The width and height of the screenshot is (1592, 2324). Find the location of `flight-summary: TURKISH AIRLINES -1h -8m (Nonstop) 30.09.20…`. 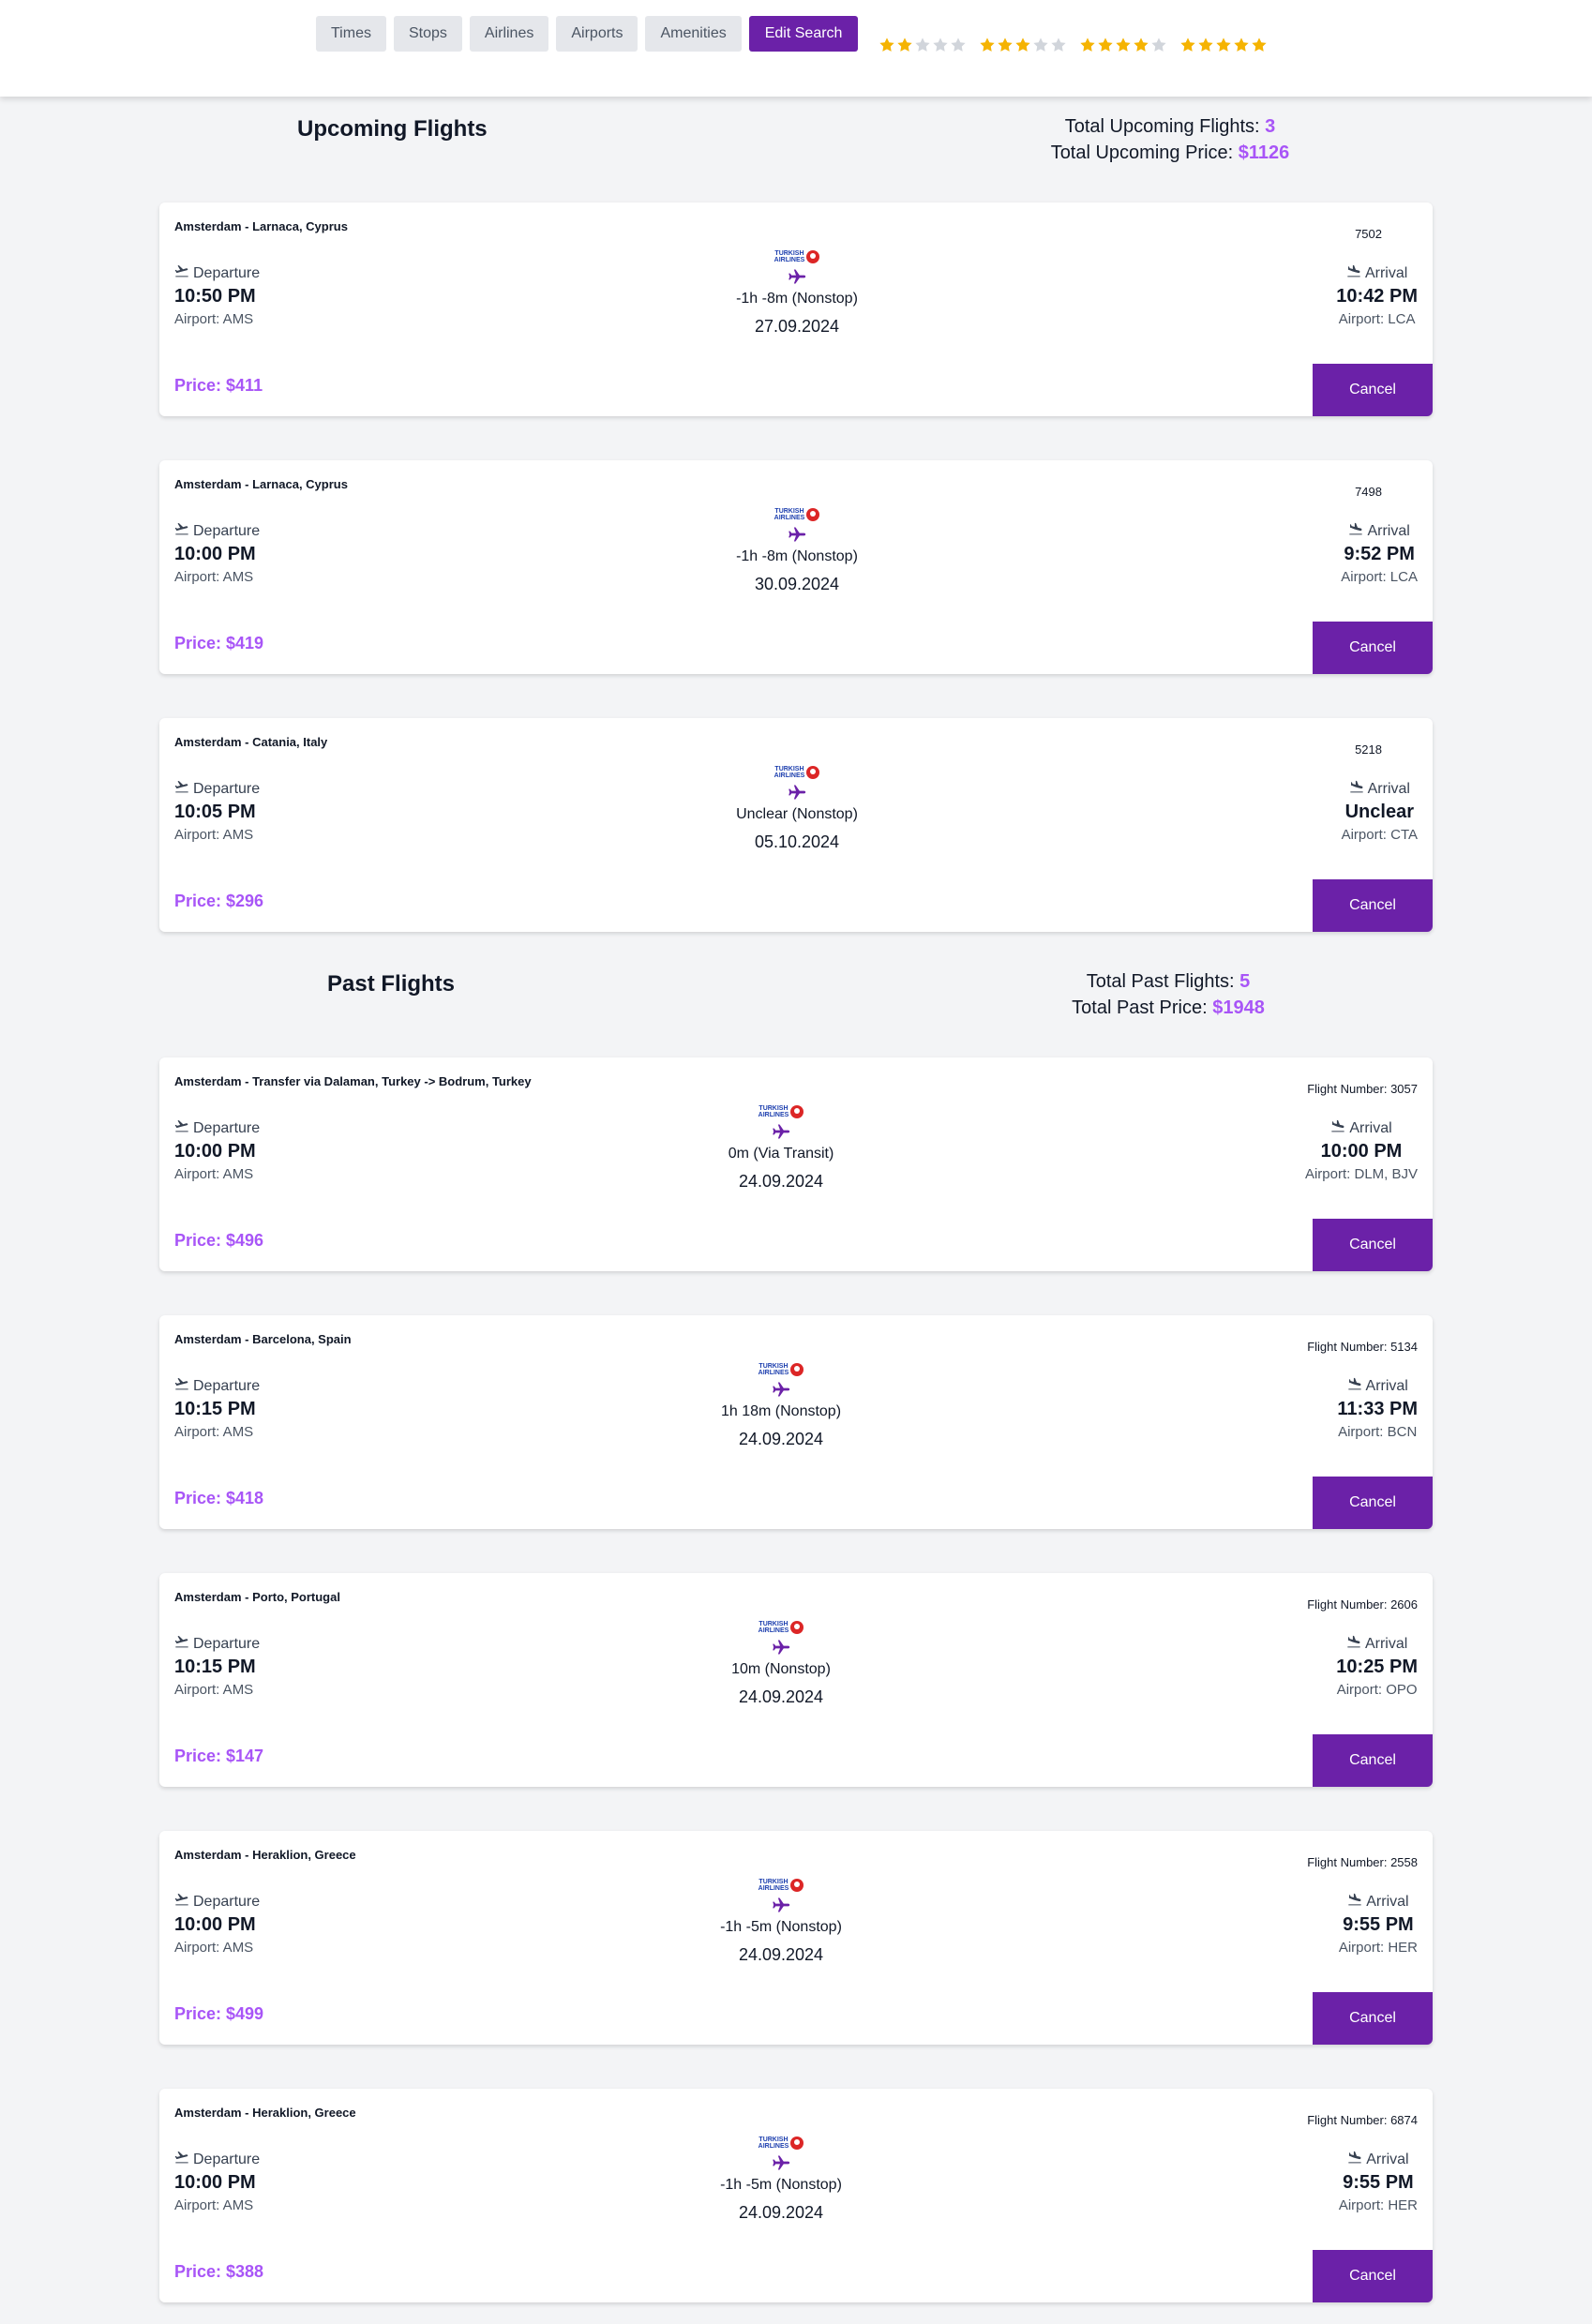

flight-summary: TURKISH AIRLINES -1h -8m (Nonstop) 30.09.20… is located at coordinates (797, 549).